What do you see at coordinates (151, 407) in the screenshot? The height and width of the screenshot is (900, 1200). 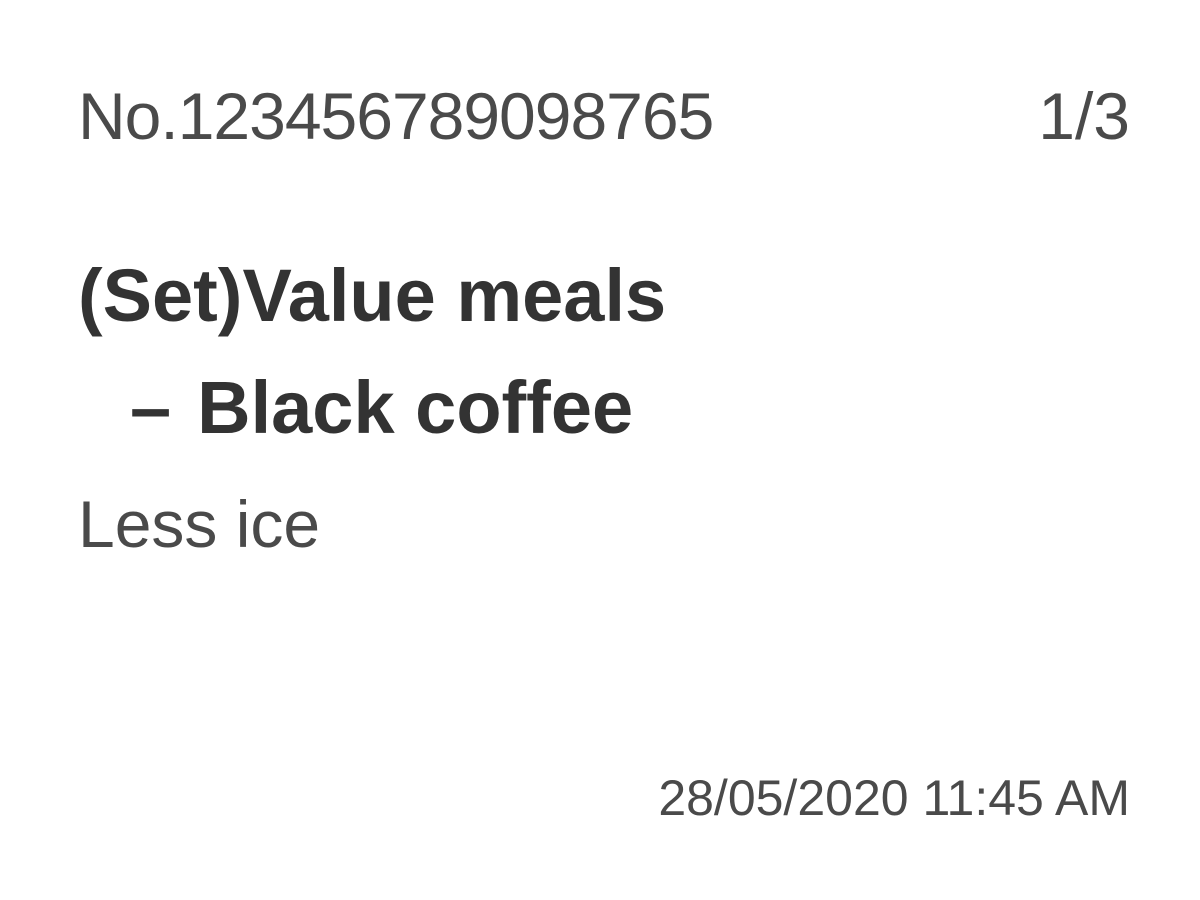 I see `sub-item-prefix: –` at bounding box center [151, 407].